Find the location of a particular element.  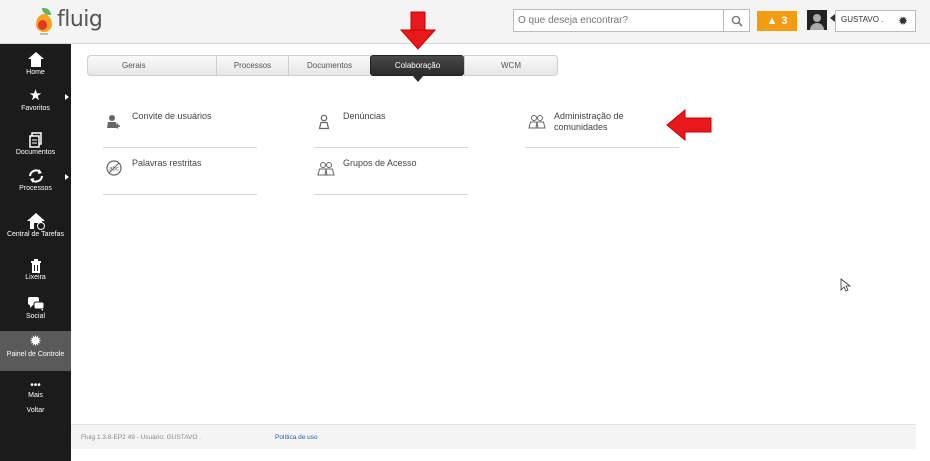

sidebar-label-painel-de-controle: Painel de Controle is located at coordinates (35, 354).